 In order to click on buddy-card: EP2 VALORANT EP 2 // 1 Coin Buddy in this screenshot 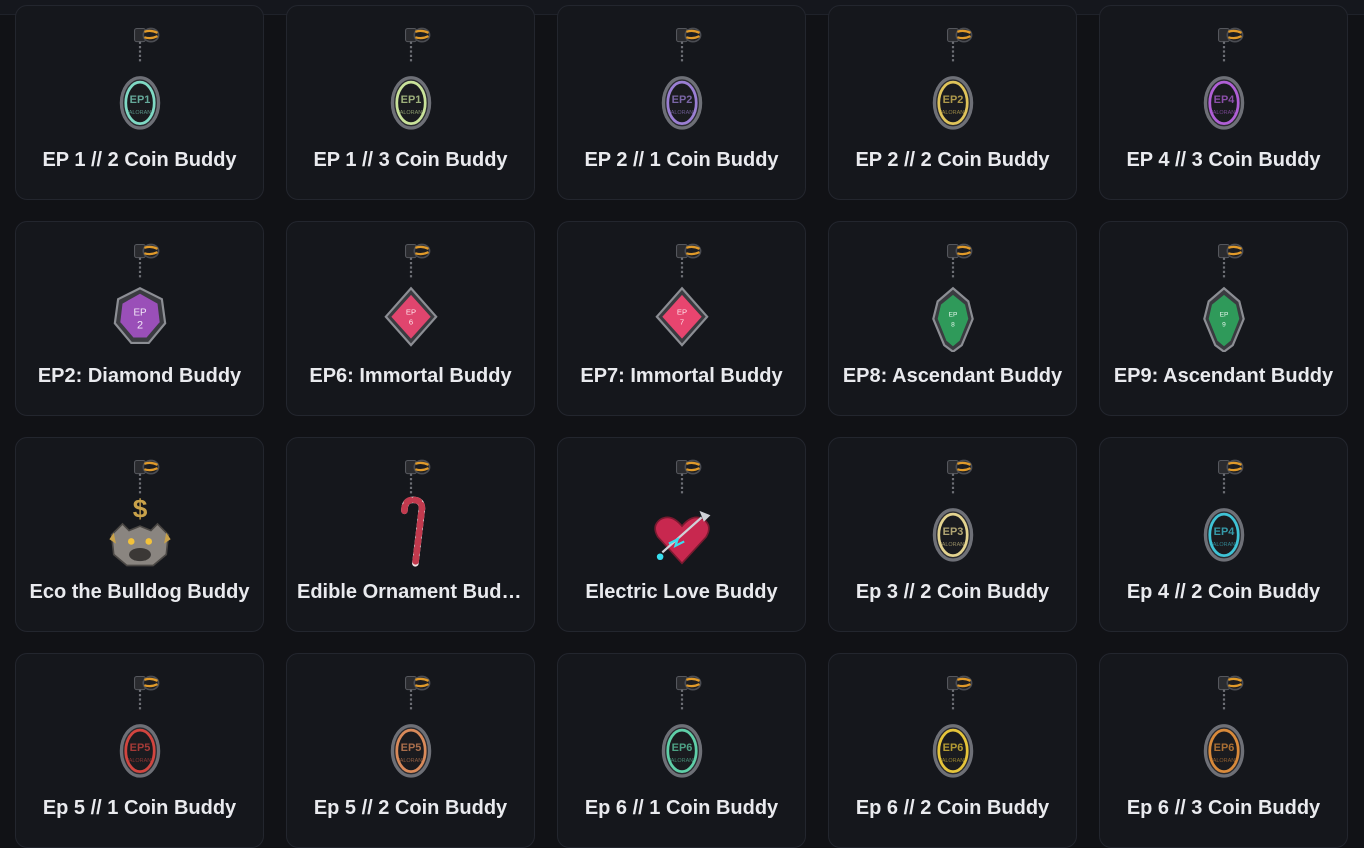, I will do `click(681, 102)`.